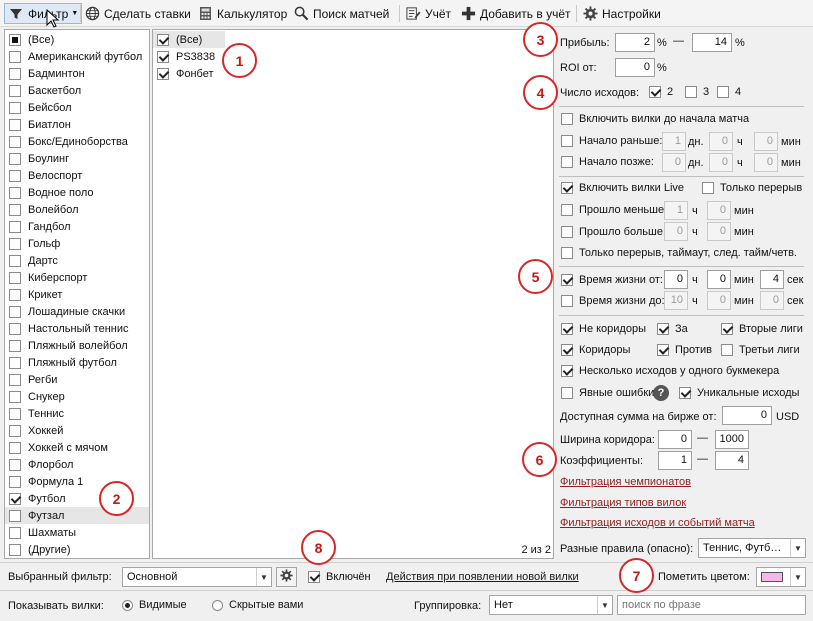 The width and height of the screenshot is (813, 621). I want to click on later-hours-input: 0, so click(721, 162).